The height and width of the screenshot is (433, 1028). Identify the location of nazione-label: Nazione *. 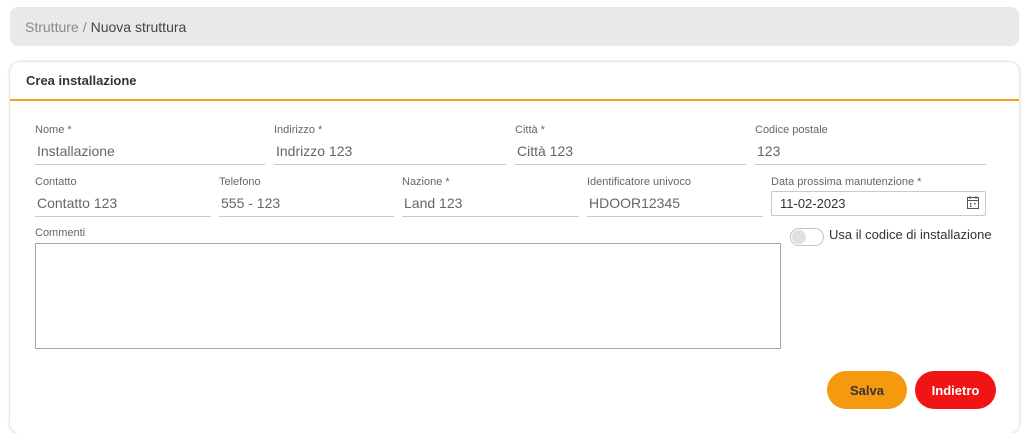
(426, 182).